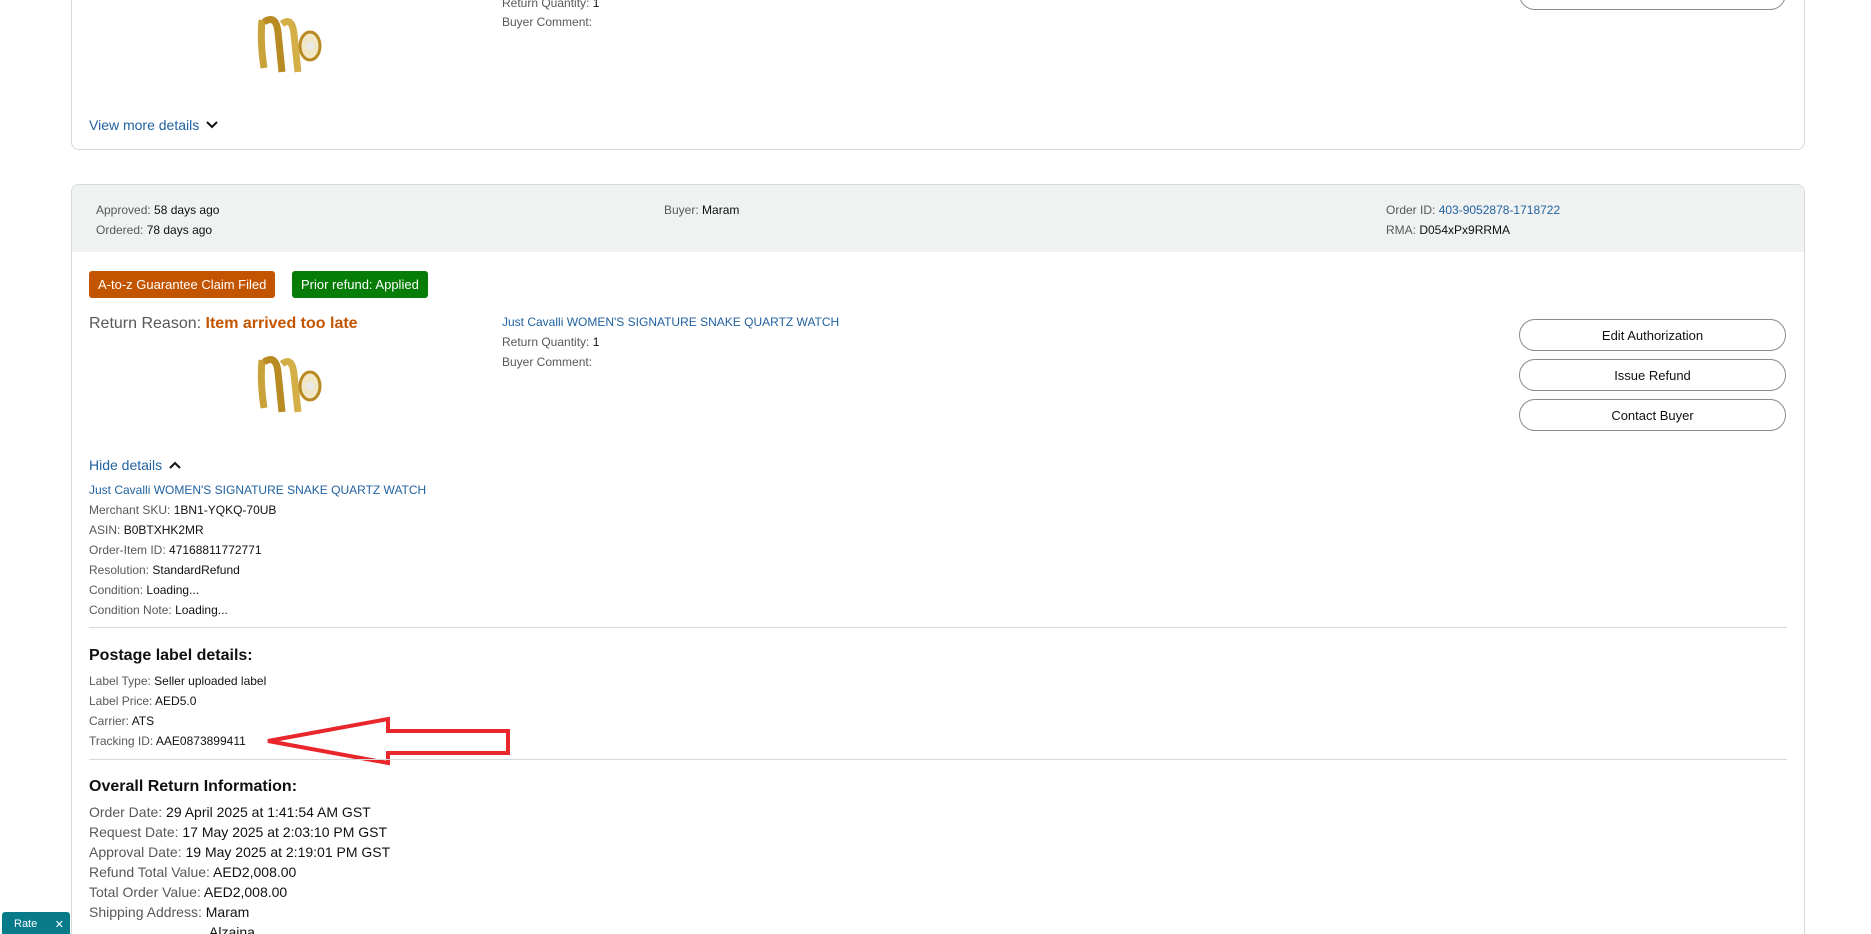 This screenshot has width=1871, height=934. Describe the element at coordinates (1499, 210) in the screenshot. I see `order-id-link: 403-9052878-1718722` at that location.